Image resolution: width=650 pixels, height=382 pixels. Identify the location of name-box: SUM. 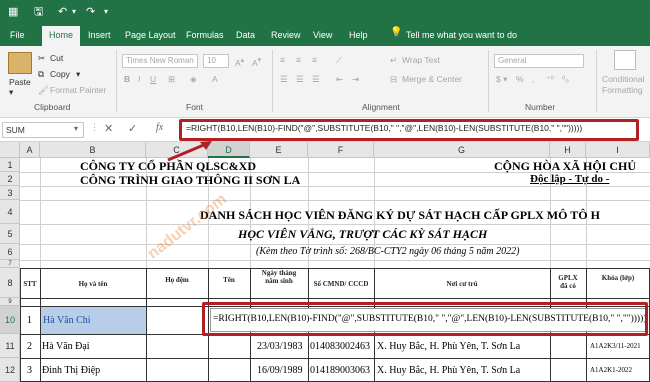
(43, 130).